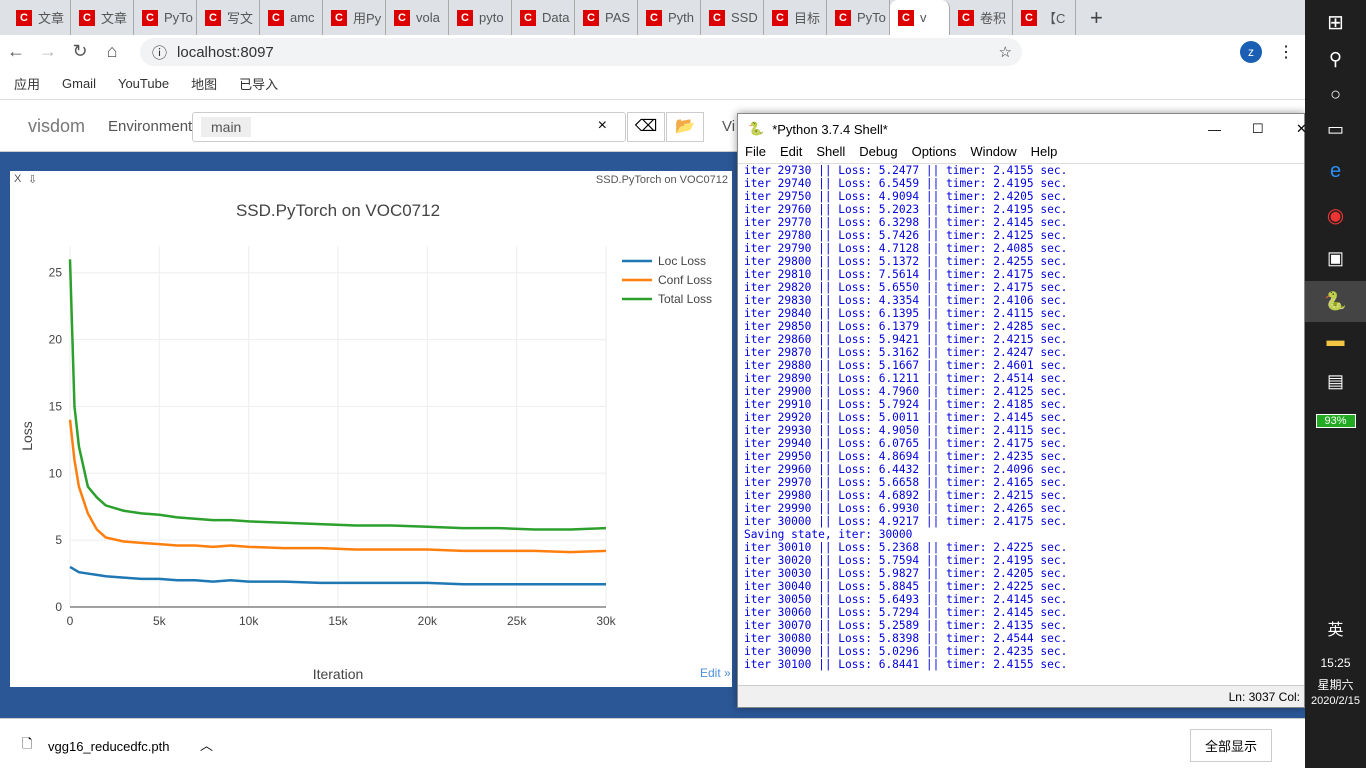 Image resolution: width=1366 pixels, height=768 pixels. I want to click on shell-menu-item: File, so click(755, 153).